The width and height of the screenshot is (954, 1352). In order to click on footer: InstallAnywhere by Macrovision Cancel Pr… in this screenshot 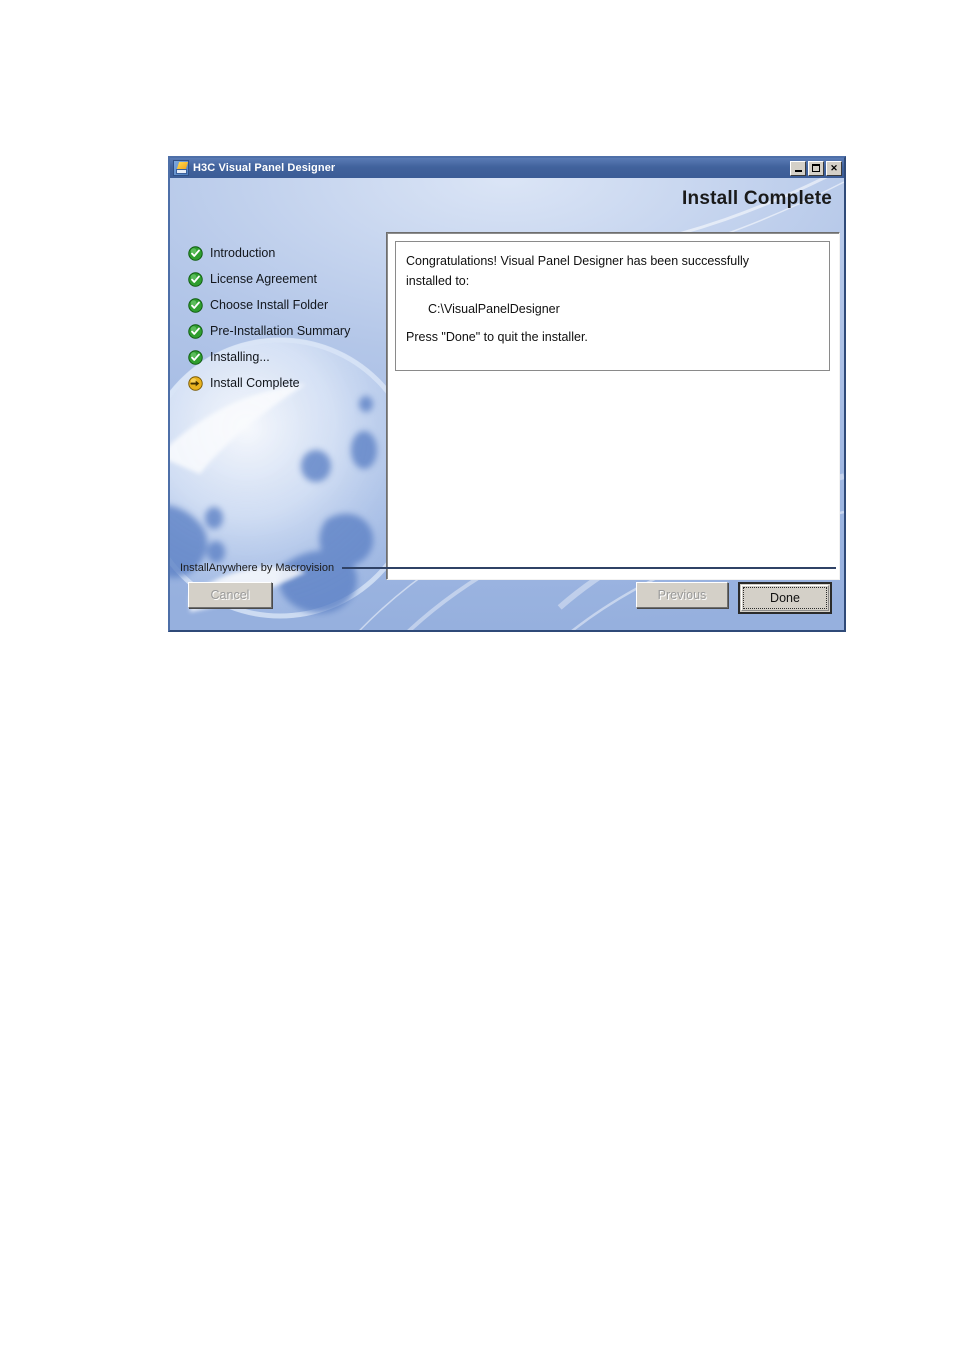, I will do `click(507, 593)`.